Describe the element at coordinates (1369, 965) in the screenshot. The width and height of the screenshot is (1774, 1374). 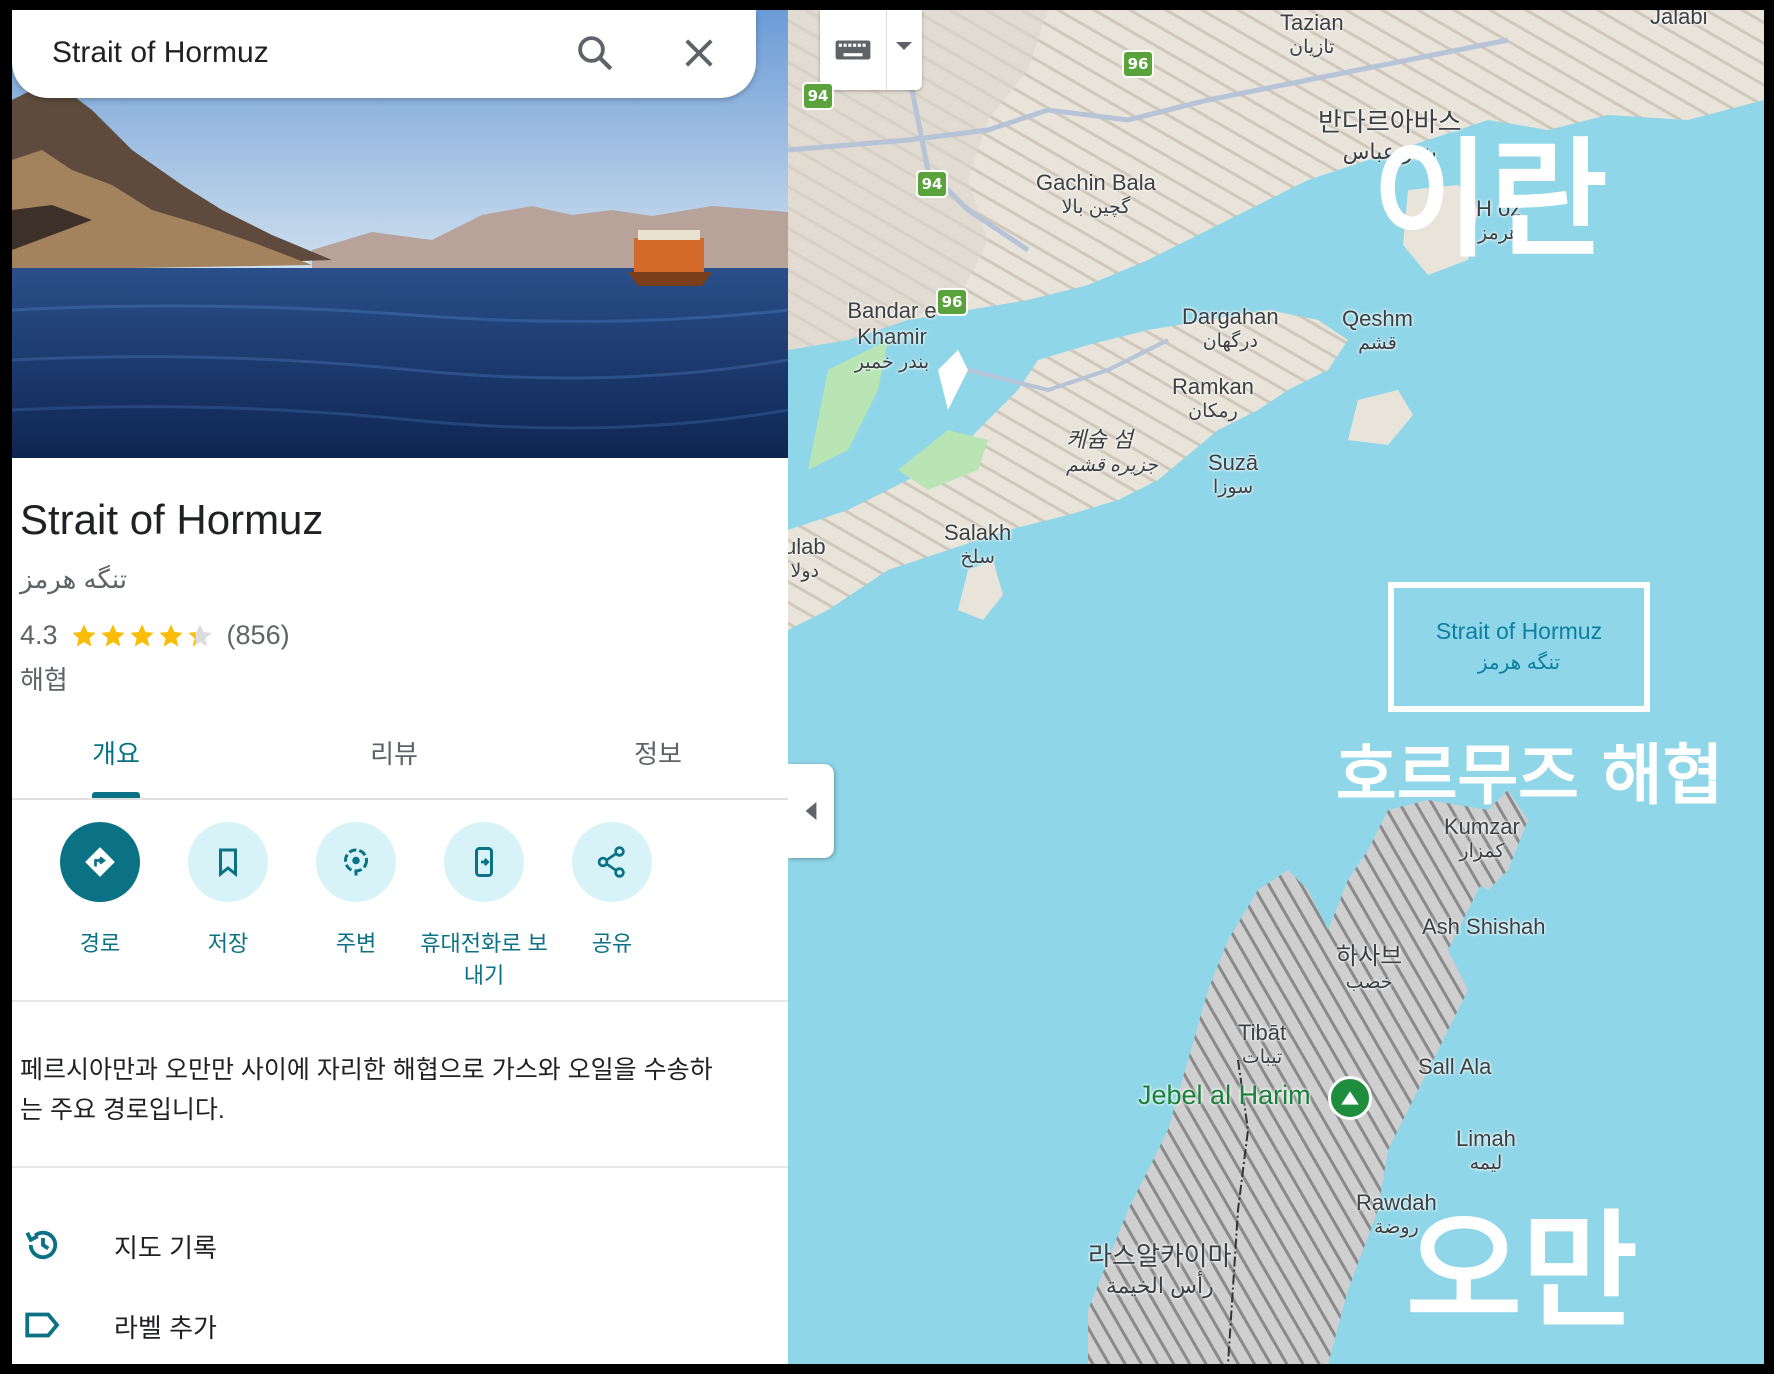
I see `map-label-khasab: 하사브 خصب` at that location.